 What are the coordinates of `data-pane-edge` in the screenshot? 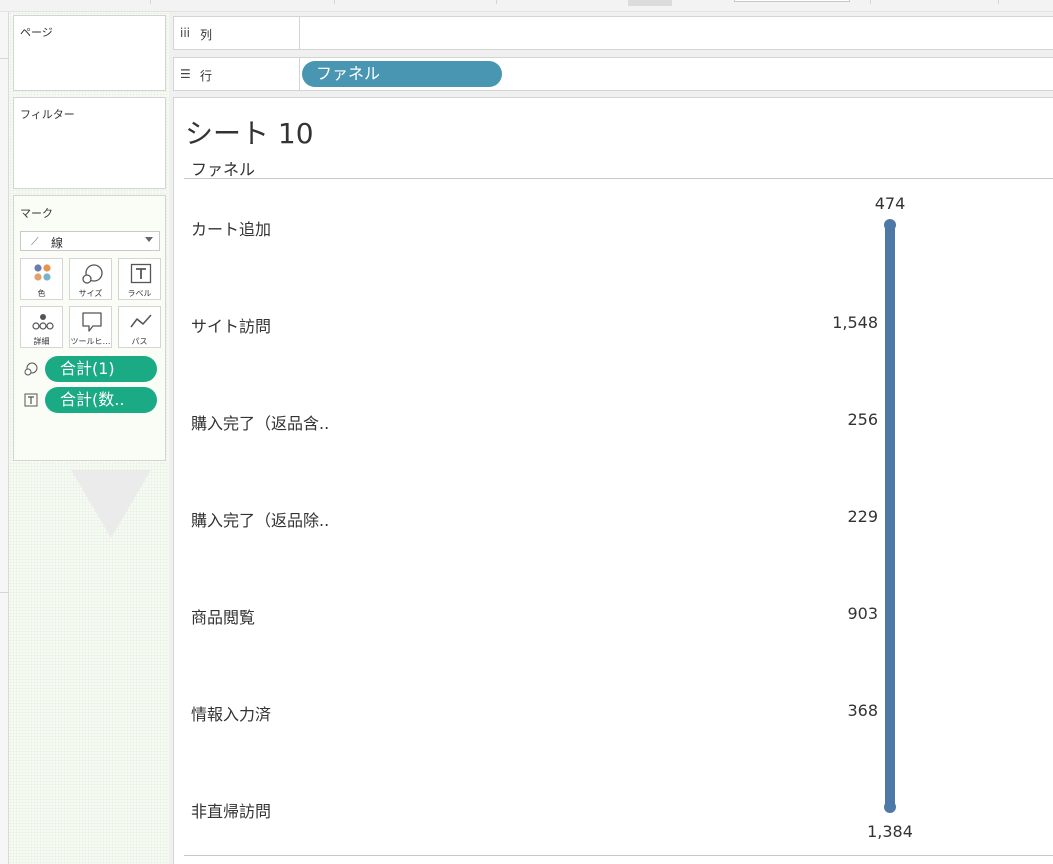 It's located at (4, 438).